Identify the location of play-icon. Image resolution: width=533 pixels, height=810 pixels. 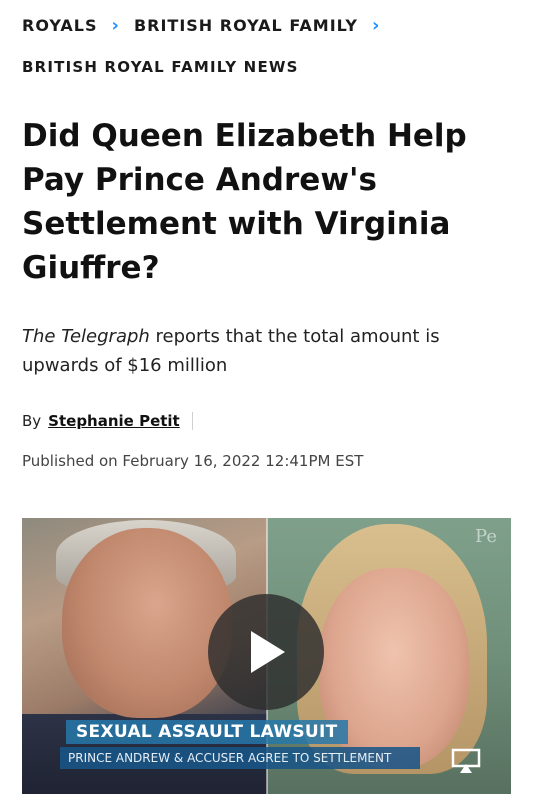
(268, 652).